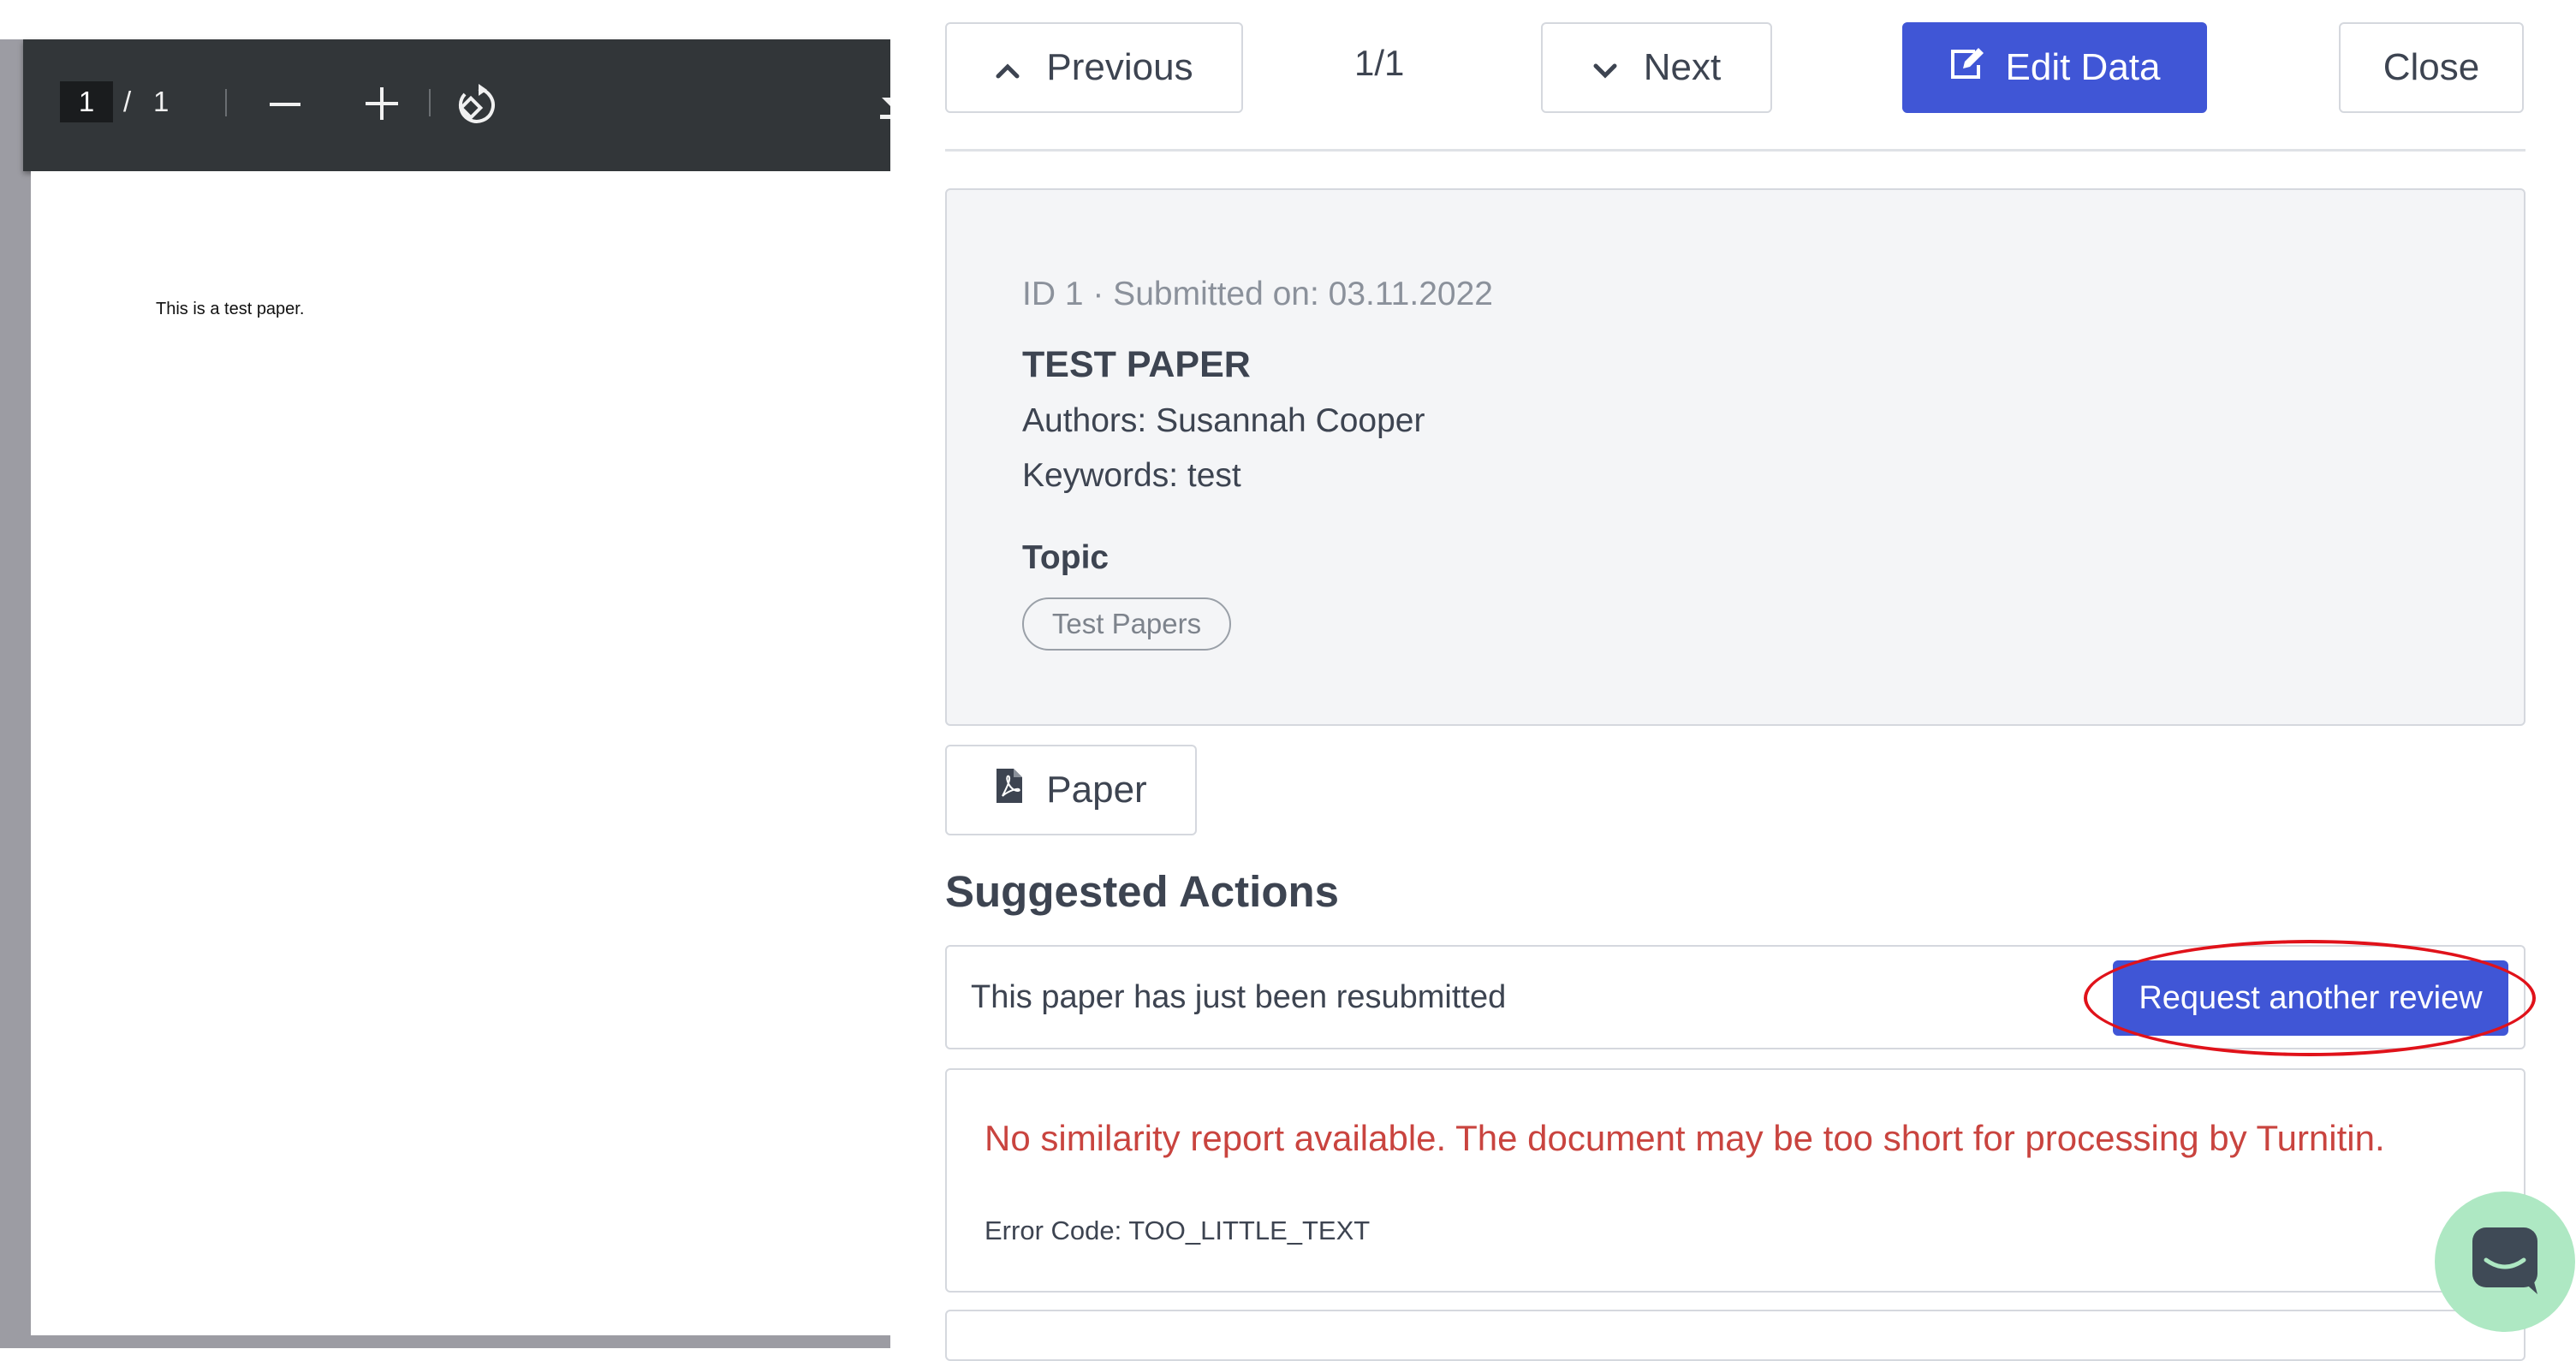 The width and height of the screenshot is (2576, 1361). What do you see at coordinates (1142, 891) in the screenshot?
I see `suggested-actions-heading: Suggested Actions` at bounding box center [1142, 891].